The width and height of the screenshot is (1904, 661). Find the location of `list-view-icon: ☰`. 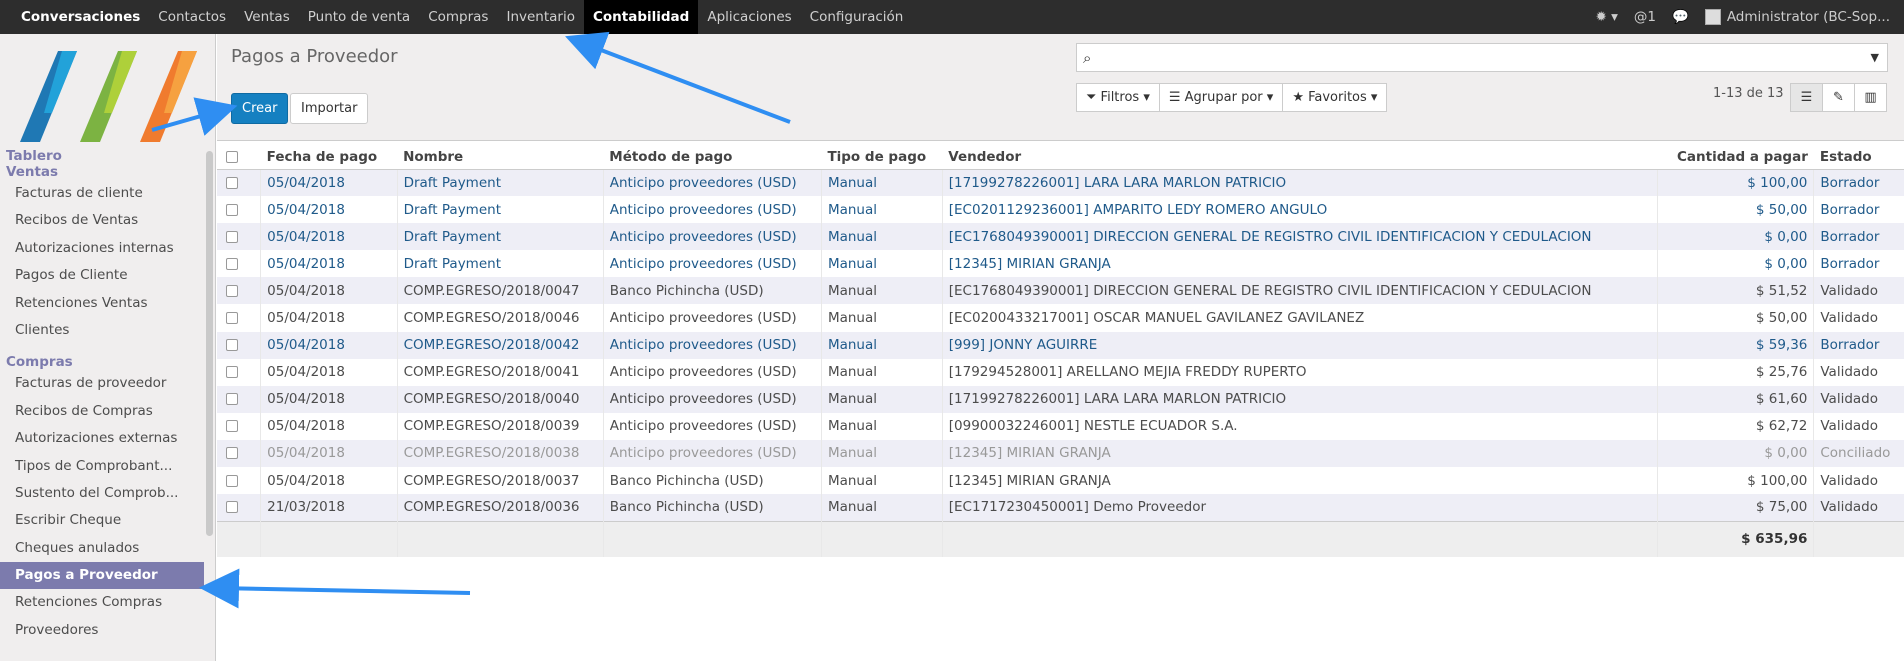

list-view-icon: ☰ is located at coordinates (1806, 97).